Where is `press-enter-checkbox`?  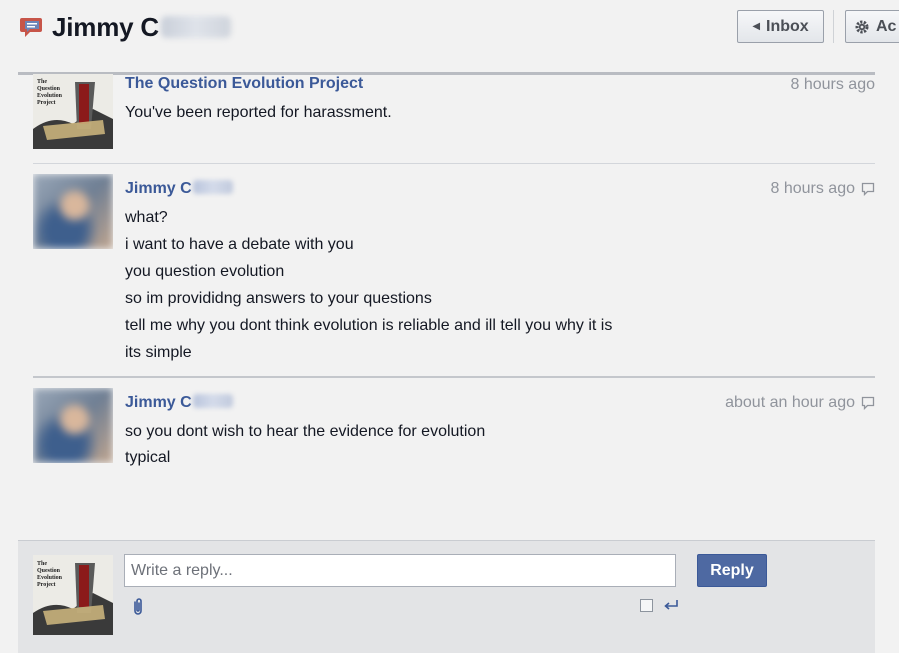 press-enter-checkbox is located at coordinates (646, 605).